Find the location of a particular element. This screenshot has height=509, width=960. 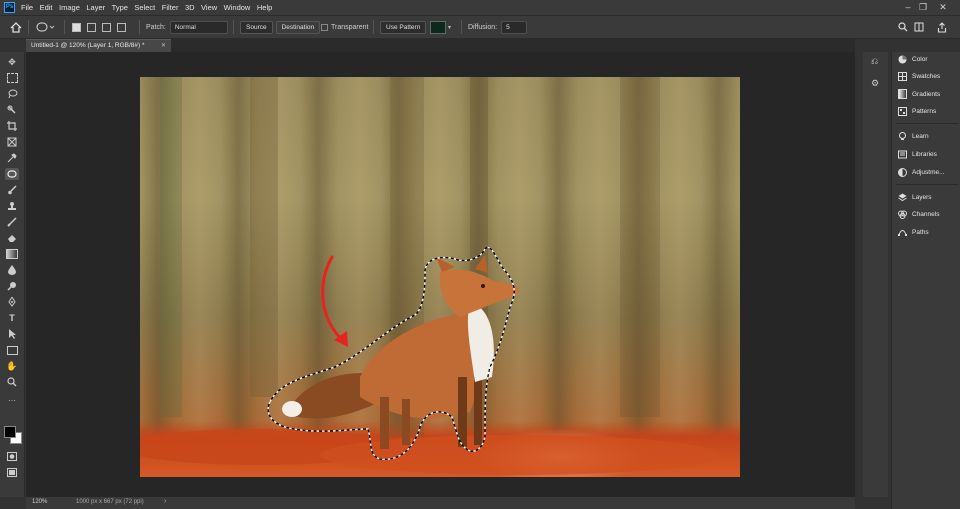

home-icon is located at coordinates (16, 27).